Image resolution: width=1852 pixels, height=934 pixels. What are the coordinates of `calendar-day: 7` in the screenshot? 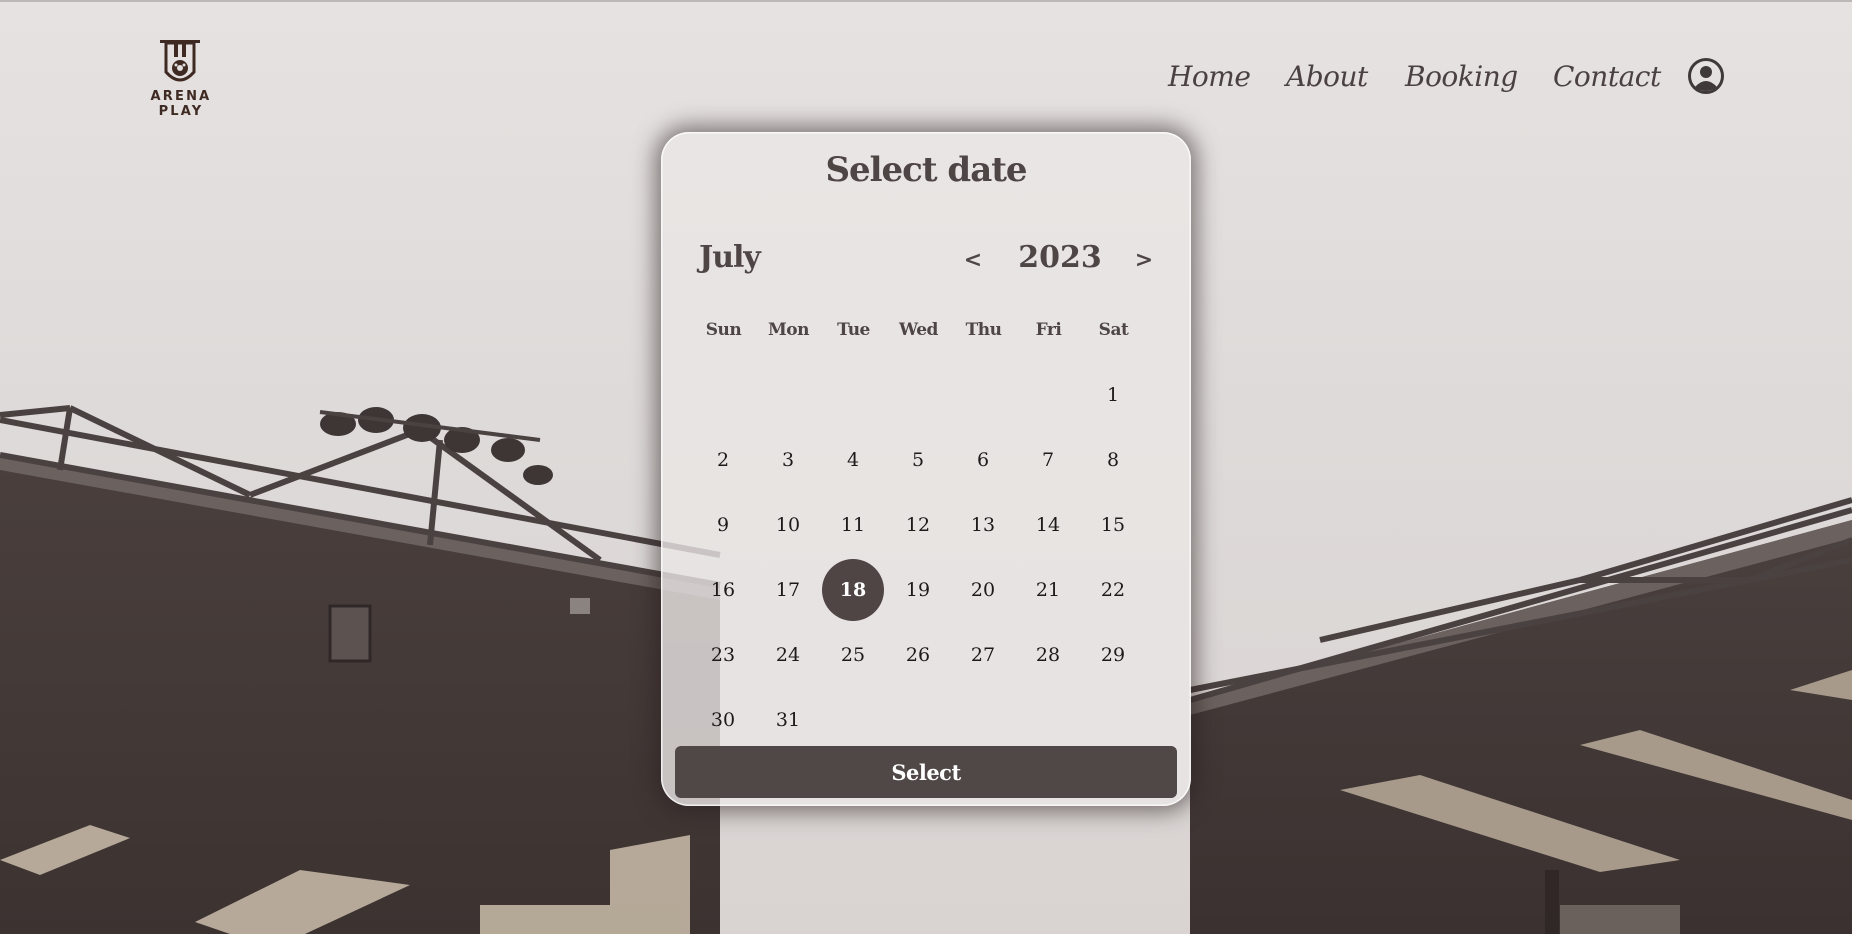 It's located at (1048, 460).